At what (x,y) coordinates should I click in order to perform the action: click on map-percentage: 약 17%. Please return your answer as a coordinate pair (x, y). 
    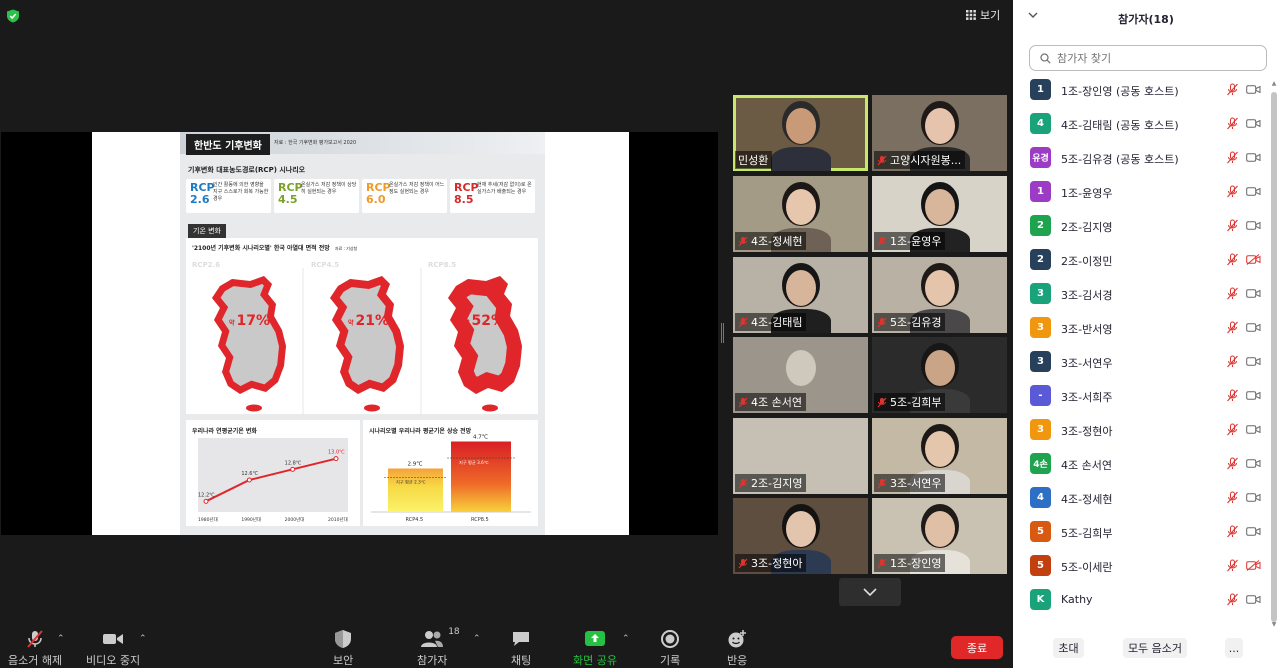
    Looking at the image, I should click on (249, 321).